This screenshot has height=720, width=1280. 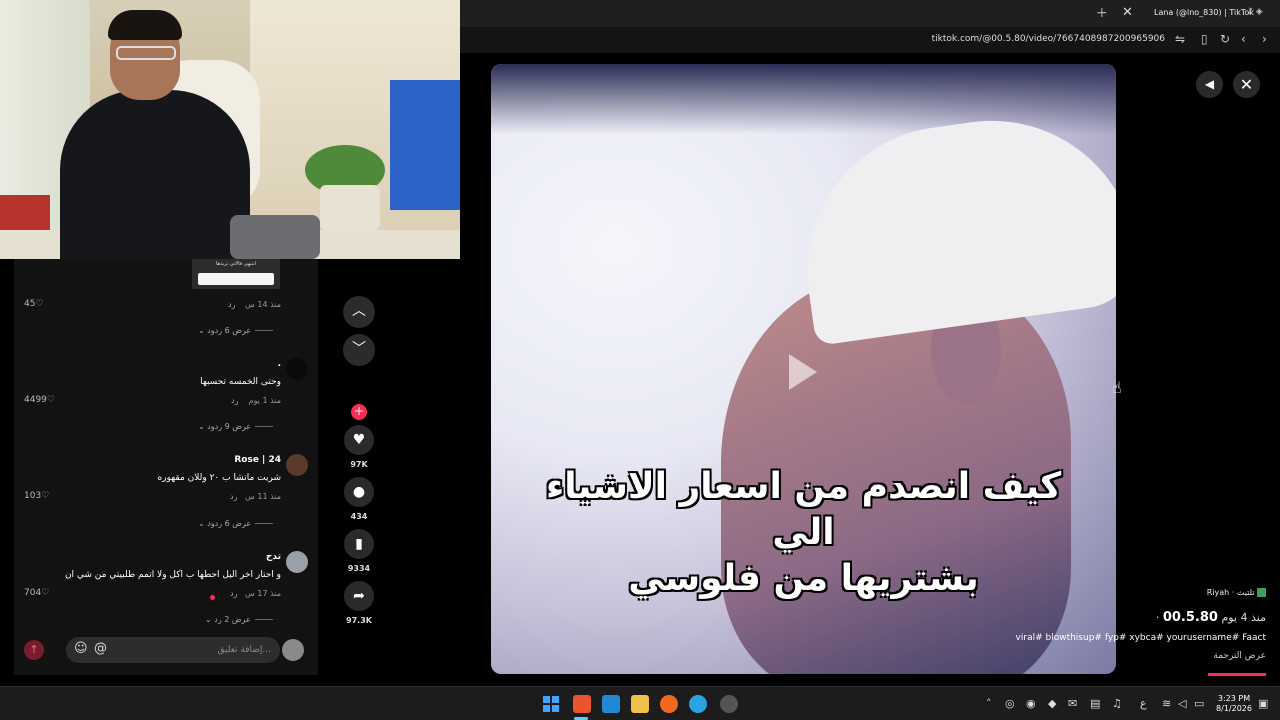 I want to click on tray-app-icon: ▤, so click(x=1095, y=703).